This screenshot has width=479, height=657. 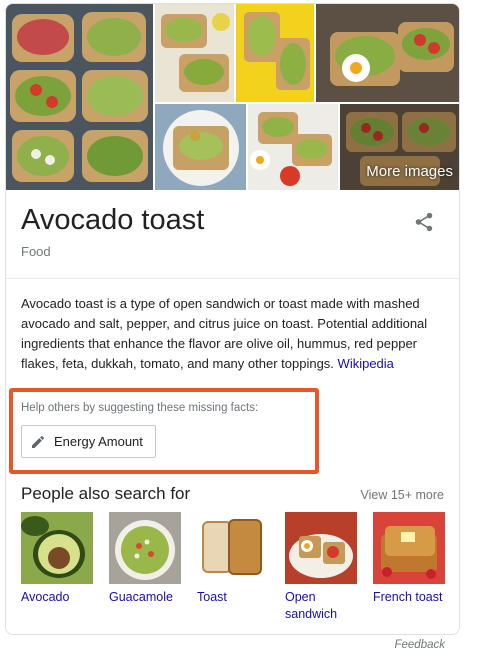 What do you see at coordinates (98, 441) in the screenshot?
I see `energy-amount-label: Energy Amount` at bounding box center [98, 441].